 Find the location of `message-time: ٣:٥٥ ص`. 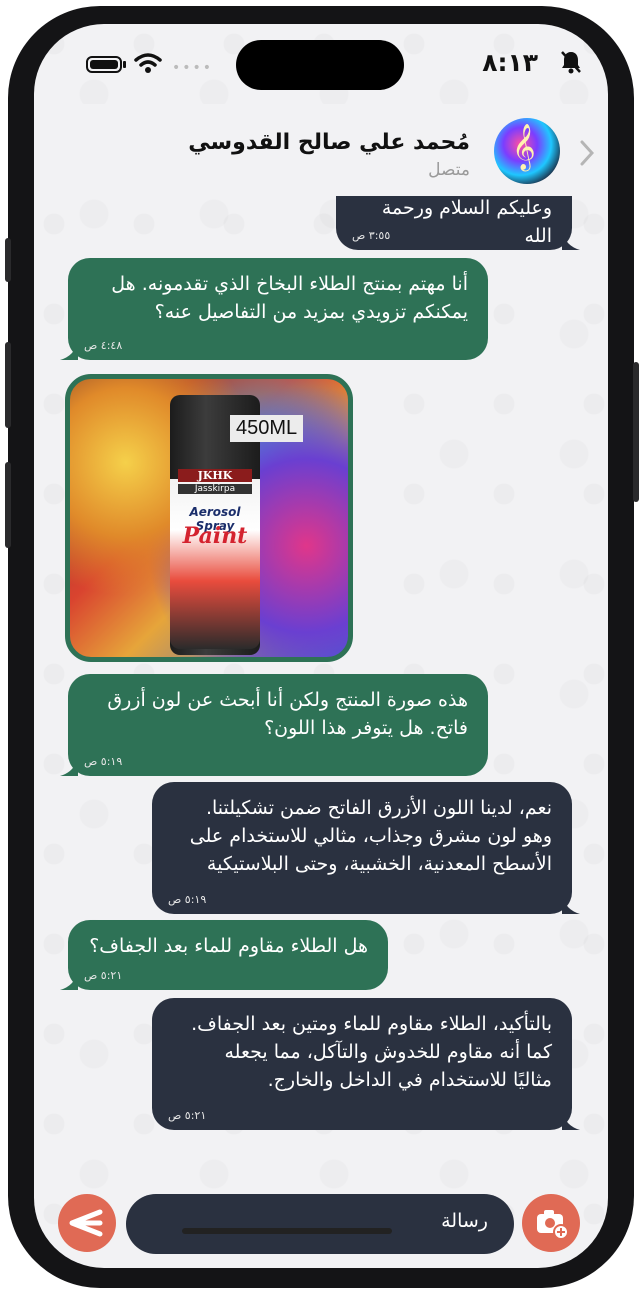

message-time: ٣:٥٥ ص is located at coordinates (371, 235).